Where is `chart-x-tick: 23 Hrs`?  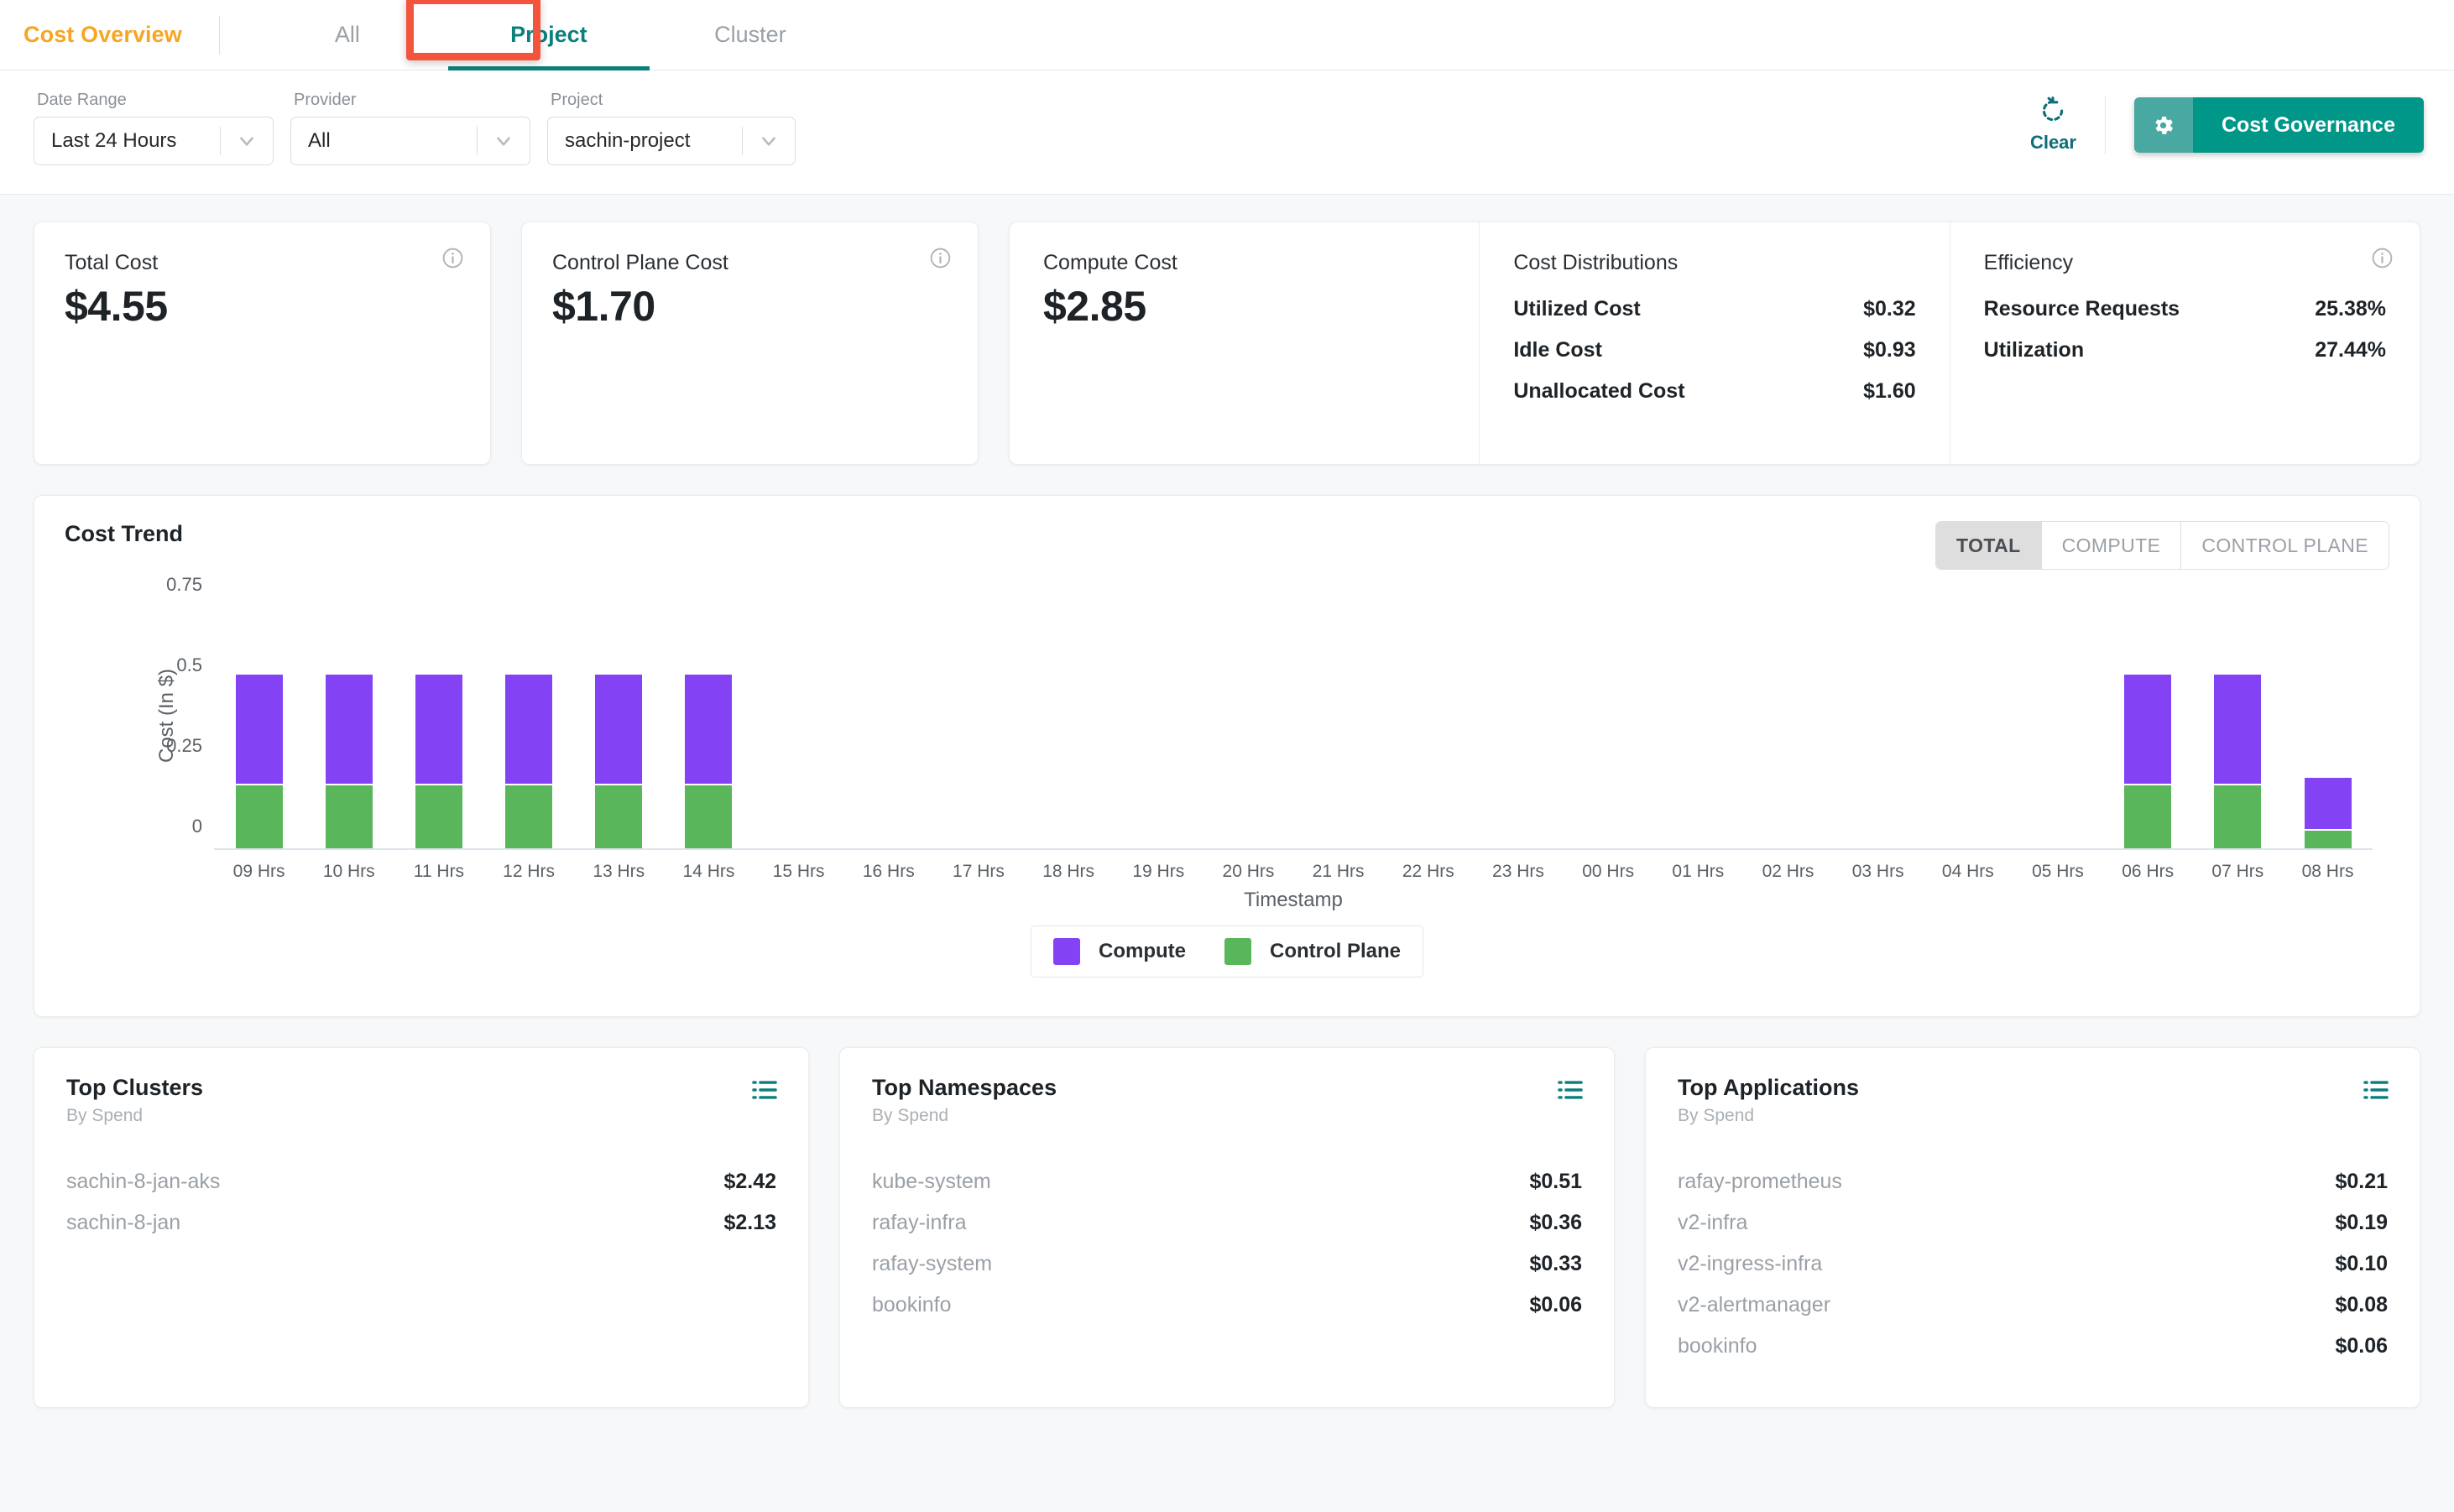
chart-x-tick: 23 Hrs is located at coordinates (1518, 872).